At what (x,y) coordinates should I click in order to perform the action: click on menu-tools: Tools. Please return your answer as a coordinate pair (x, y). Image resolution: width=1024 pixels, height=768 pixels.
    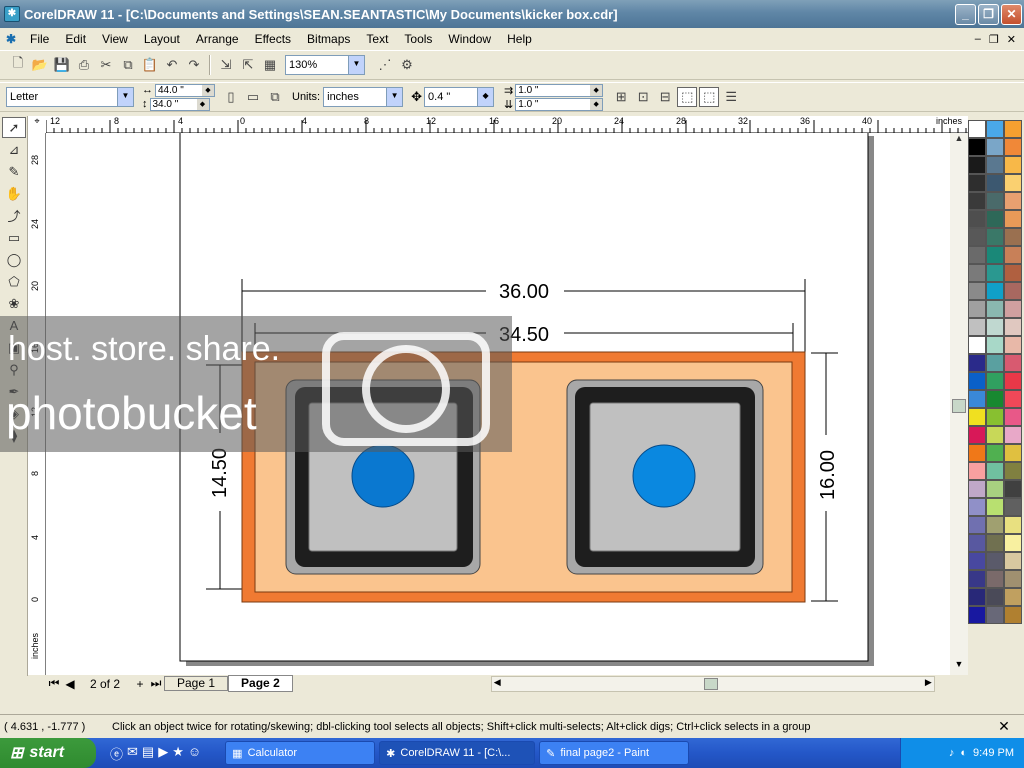
    Looking at the image, I should click on (418, 39).